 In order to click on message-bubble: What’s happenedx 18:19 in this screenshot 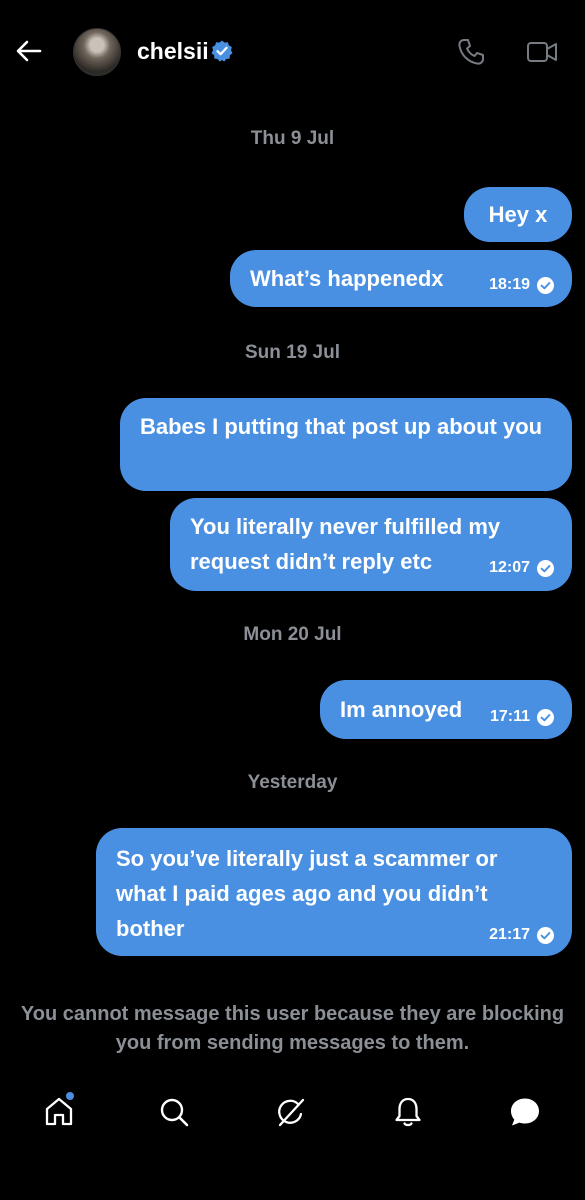, I will do `click(401, 278)`.